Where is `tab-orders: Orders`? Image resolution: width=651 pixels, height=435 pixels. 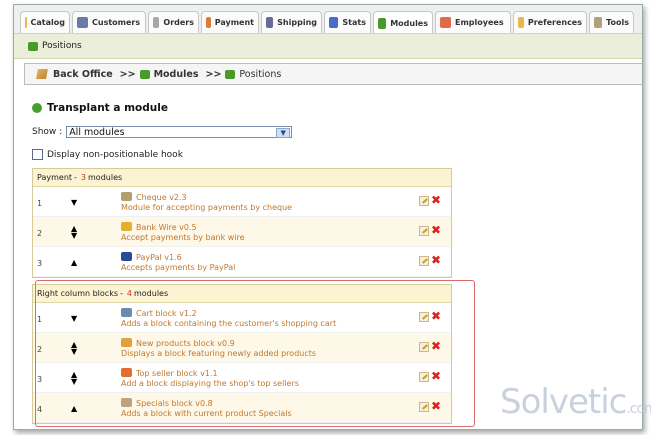
tab-orders: Orders is located at coordinates (173, 22).